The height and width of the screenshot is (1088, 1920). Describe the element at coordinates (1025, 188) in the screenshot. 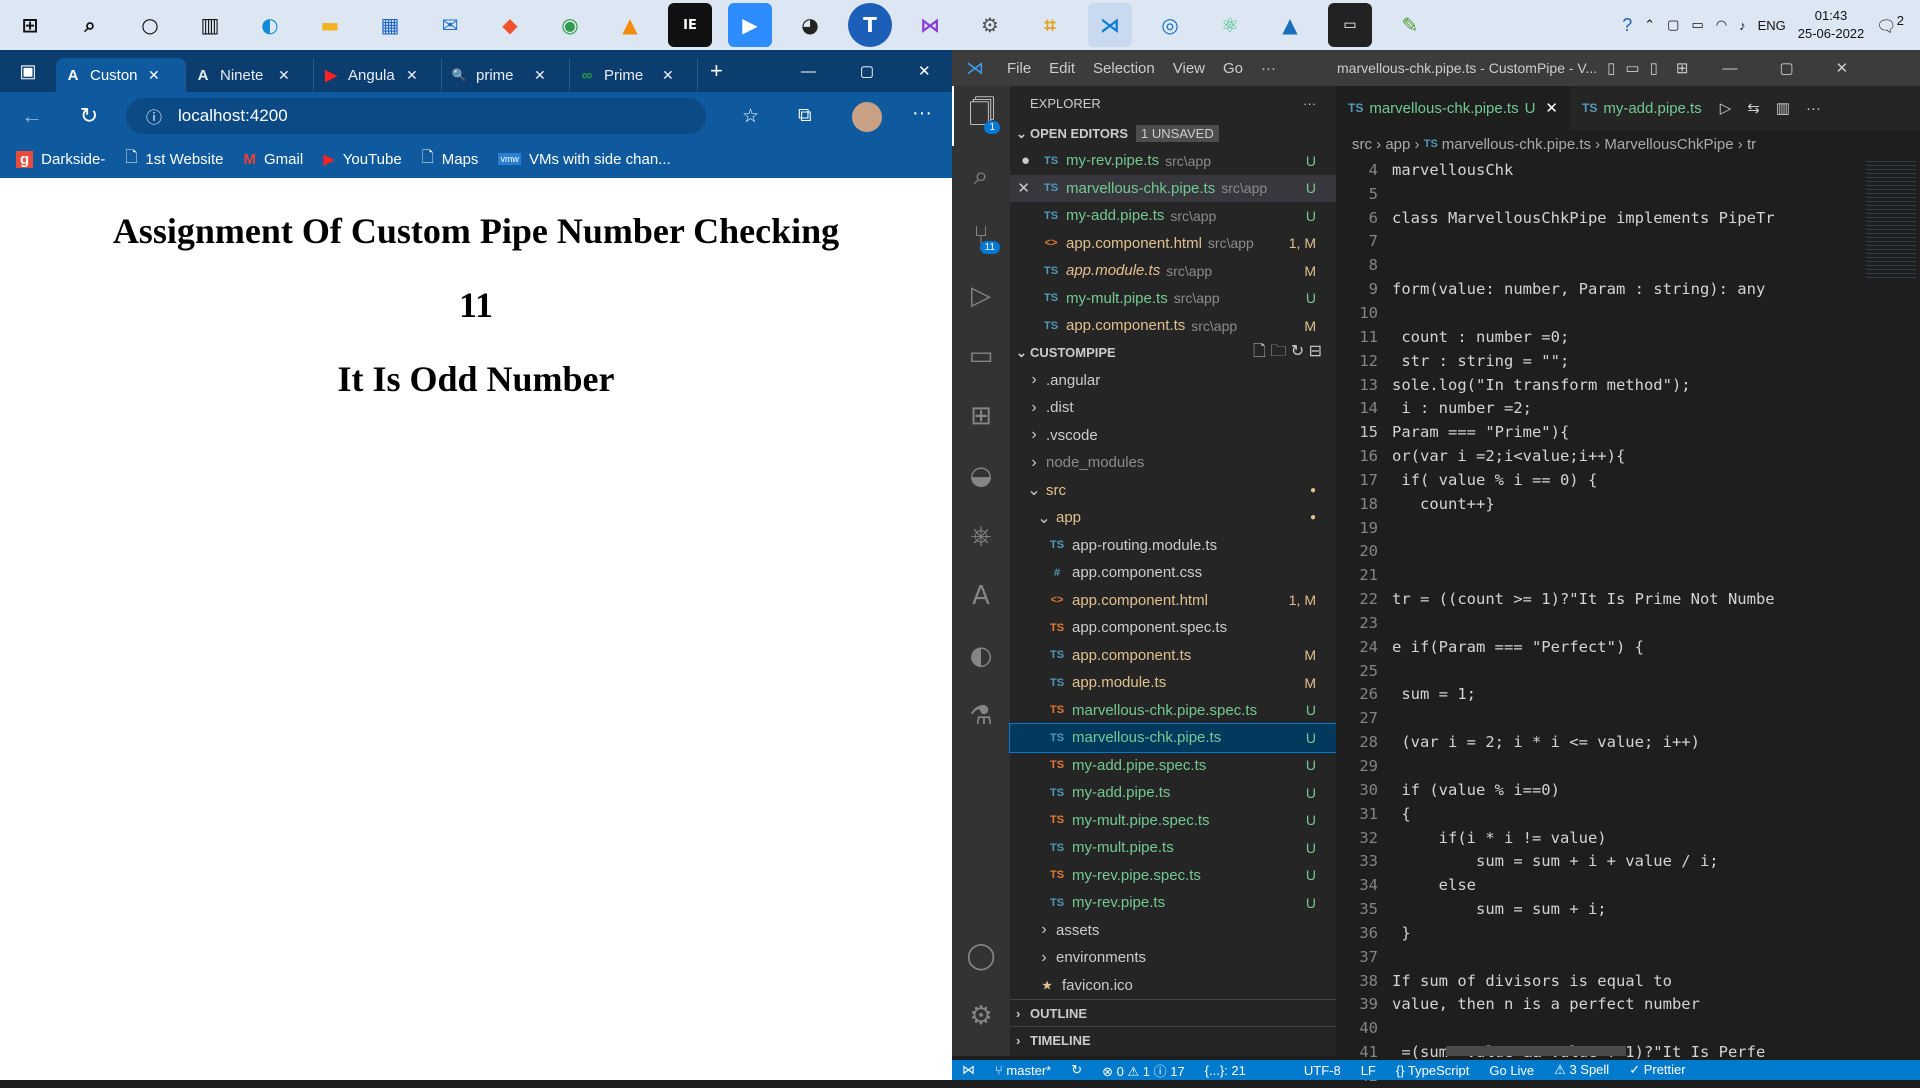

I see `close-icon: ✕` at that location.